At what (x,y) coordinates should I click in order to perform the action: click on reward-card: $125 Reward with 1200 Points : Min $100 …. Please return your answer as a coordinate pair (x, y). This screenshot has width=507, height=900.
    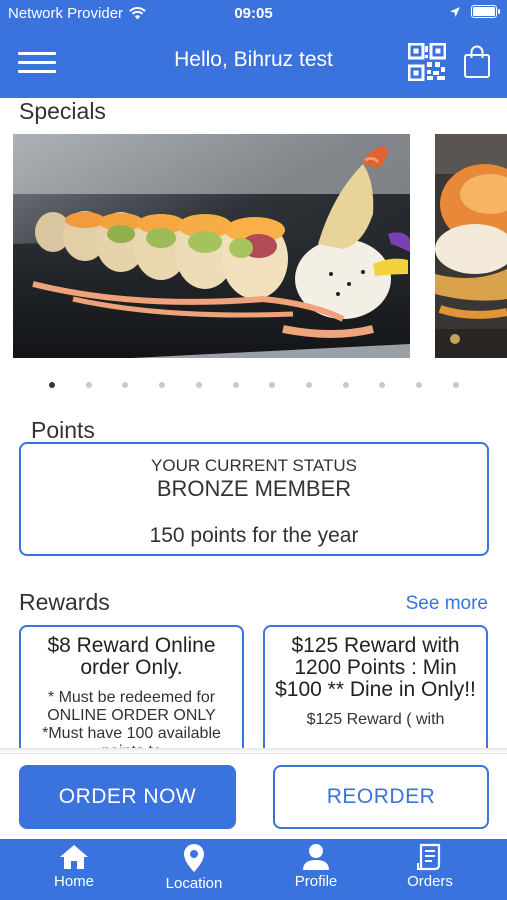
    Looking at the image, I should click on (375, 689).